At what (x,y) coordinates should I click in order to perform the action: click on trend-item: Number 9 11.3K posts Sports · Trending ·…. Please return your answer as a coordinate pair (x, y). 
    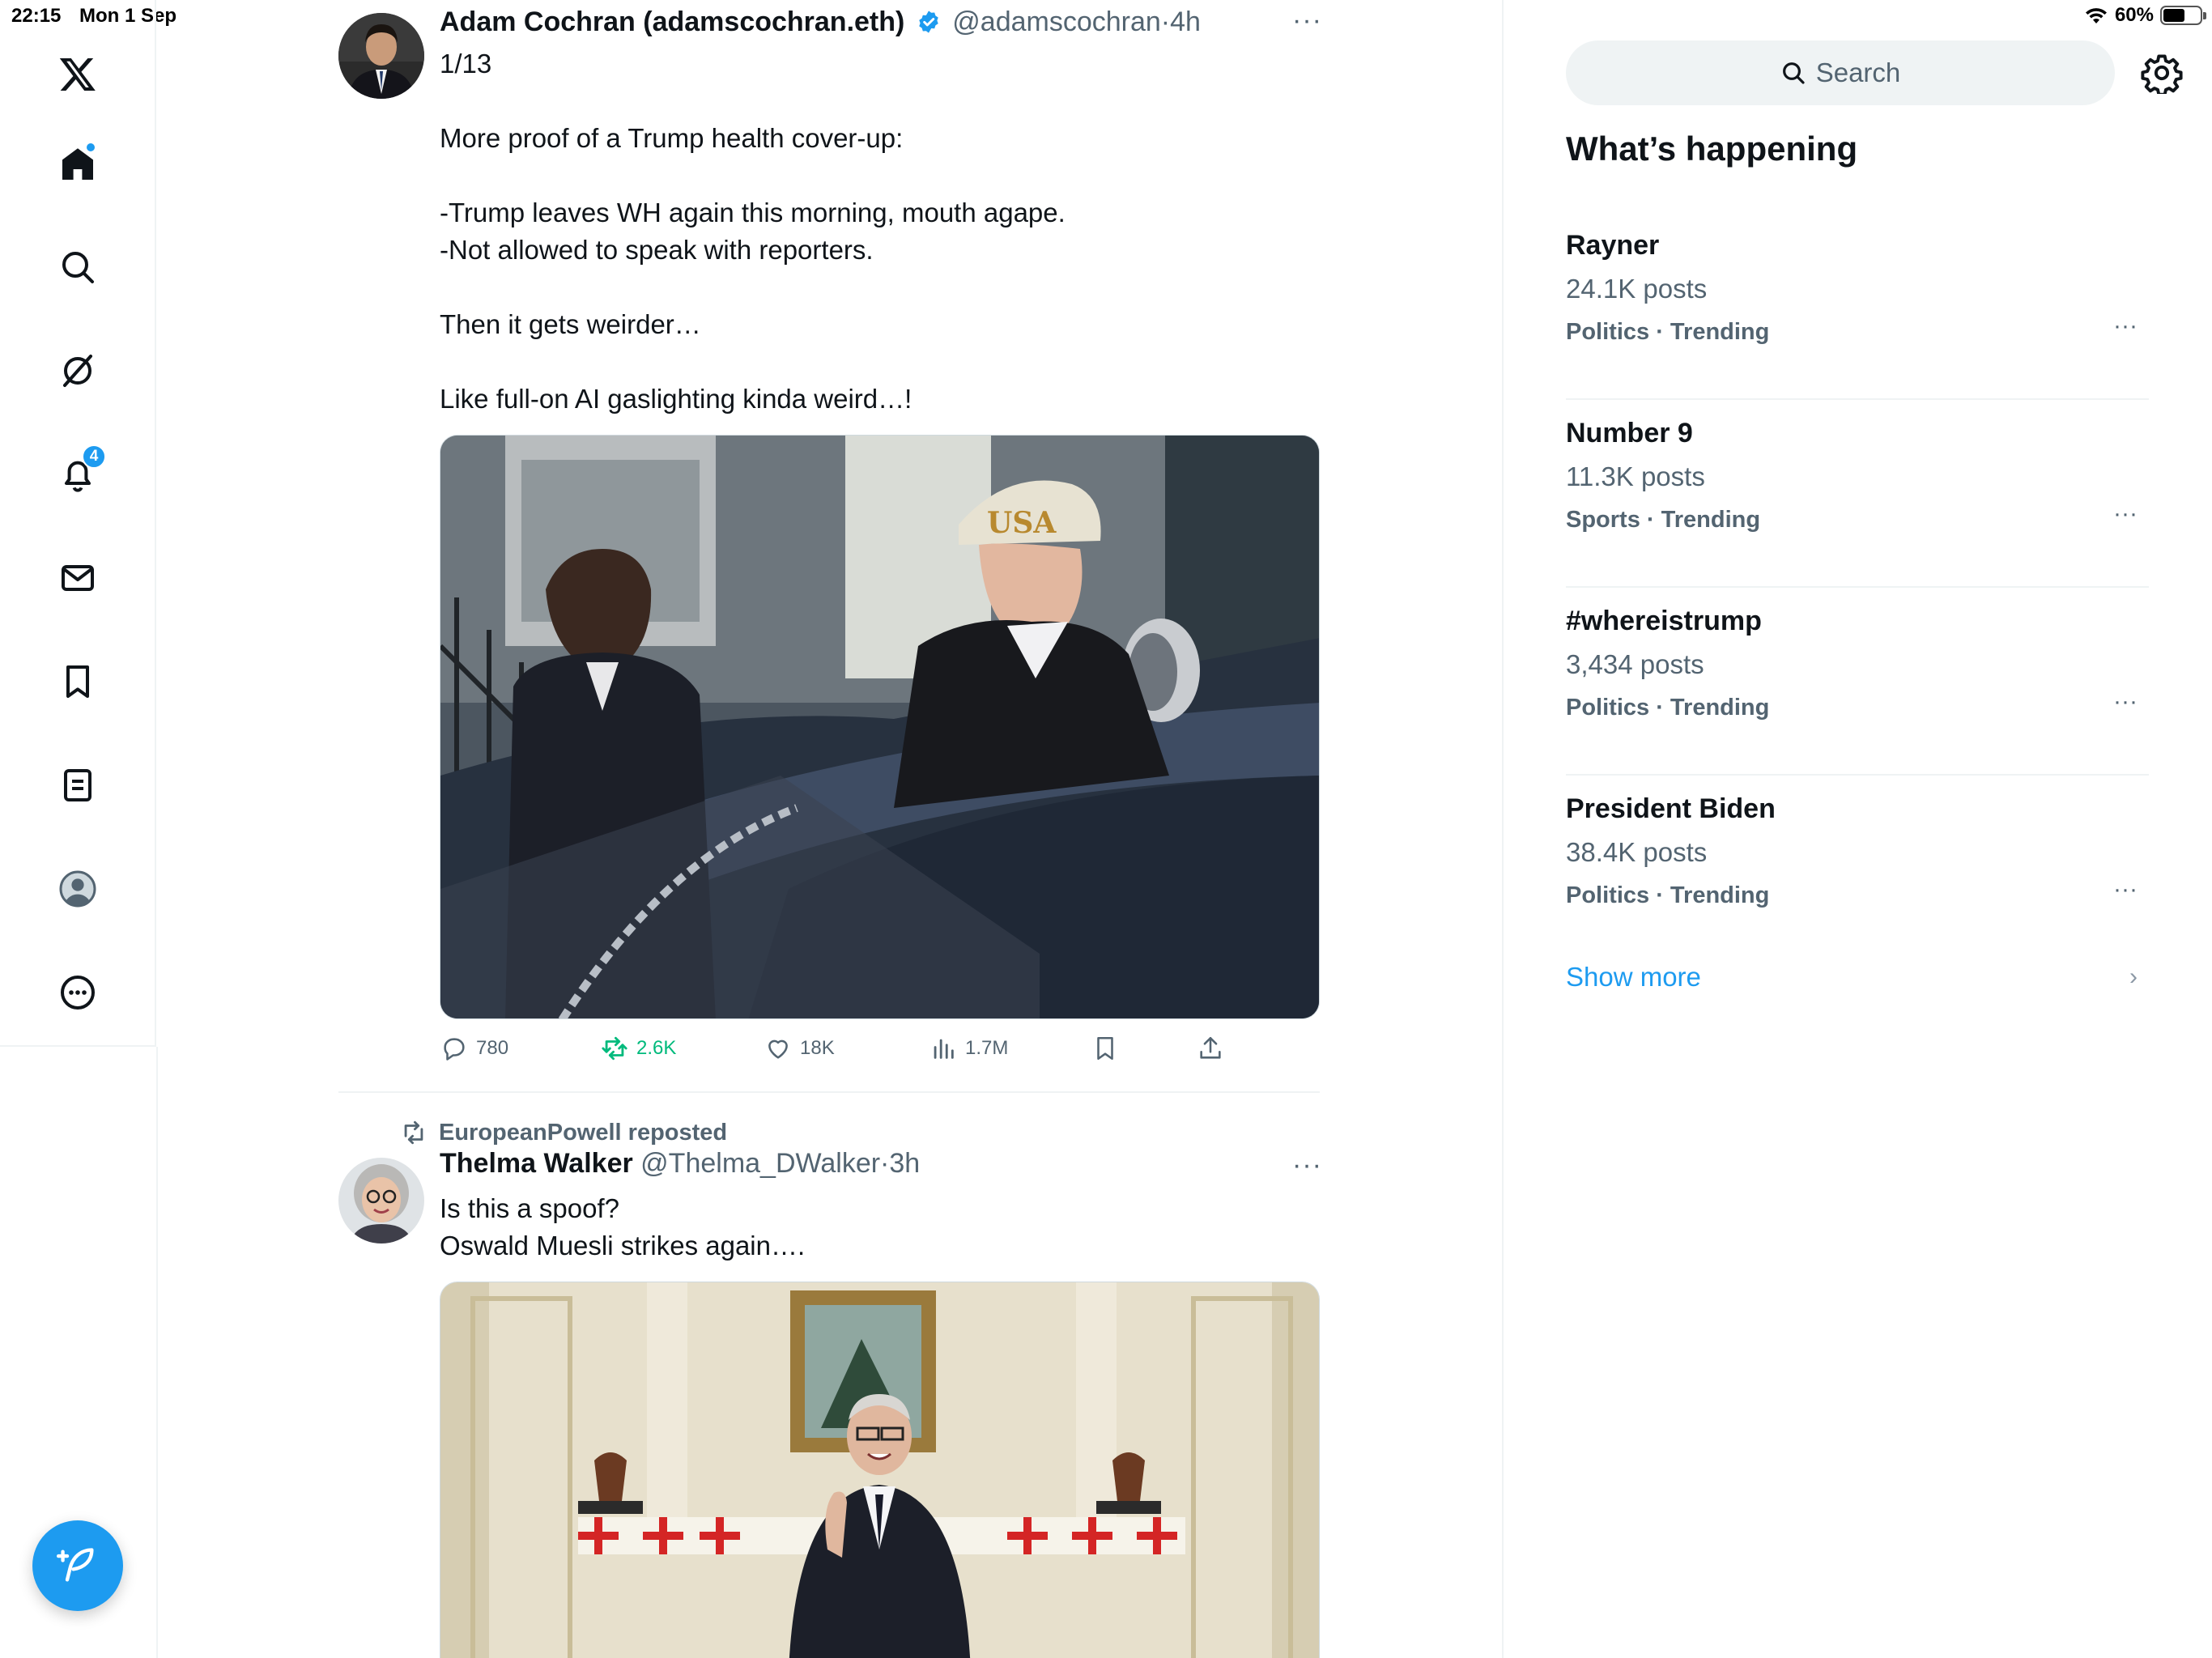
    Looking at the image, I should click on (1858, 494).